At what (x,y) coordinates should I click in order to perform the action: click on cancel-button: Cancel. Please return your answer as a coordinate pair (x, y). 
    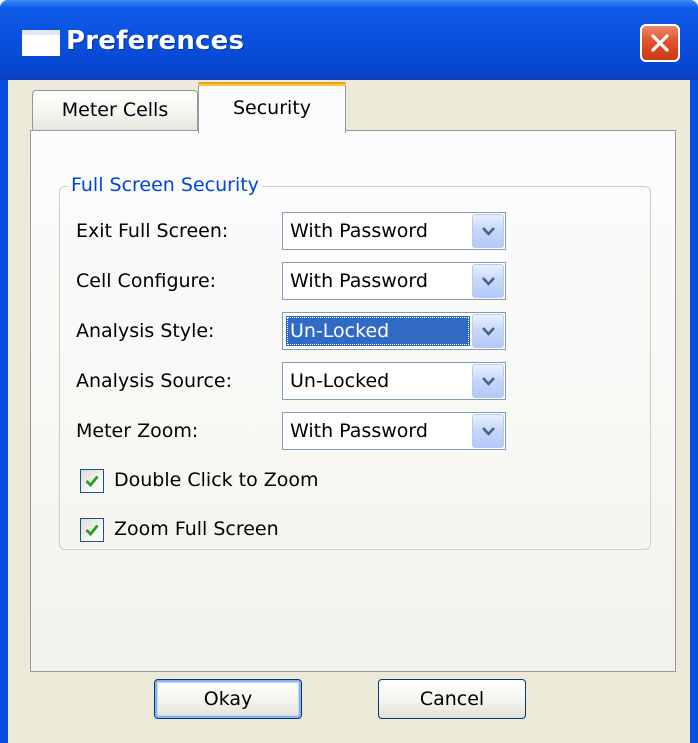
    Looking at the image, I should click on (452, 699).